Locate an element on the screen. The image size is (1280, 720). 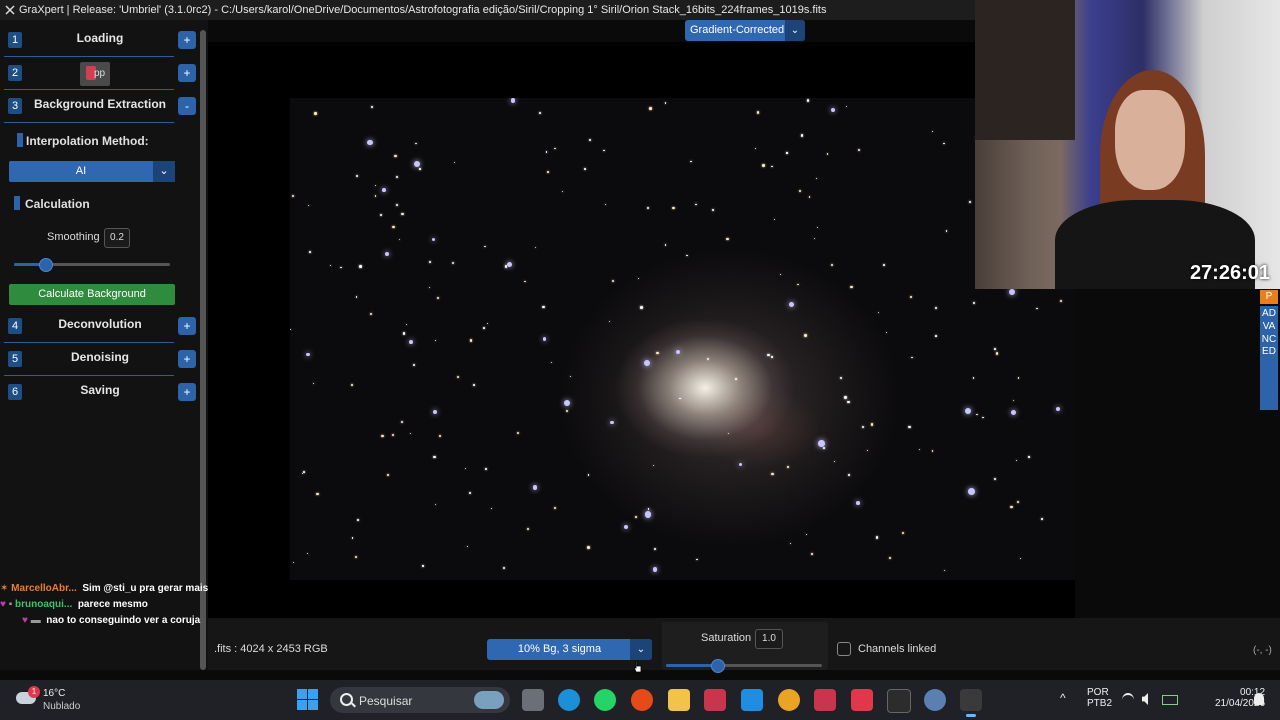
task-view-icon is located at coordinates (533, 700).